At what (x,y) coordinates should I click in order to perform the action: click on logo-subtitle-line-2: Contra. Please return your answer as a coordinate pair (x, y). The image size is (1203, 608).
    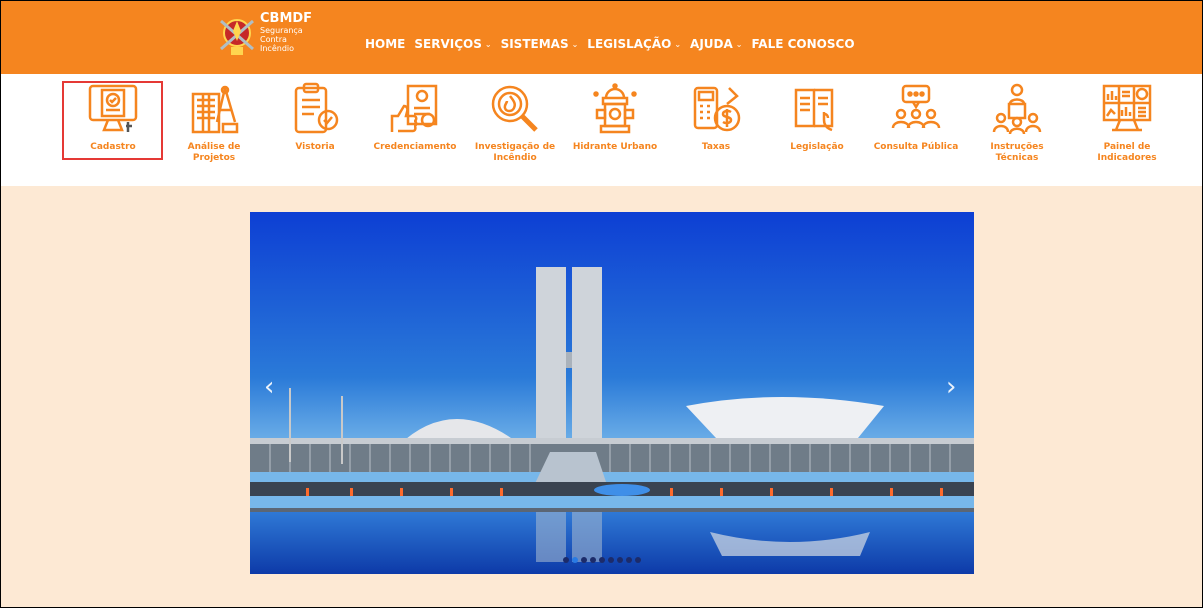
    Looking at the image, I should click on (273, 39).